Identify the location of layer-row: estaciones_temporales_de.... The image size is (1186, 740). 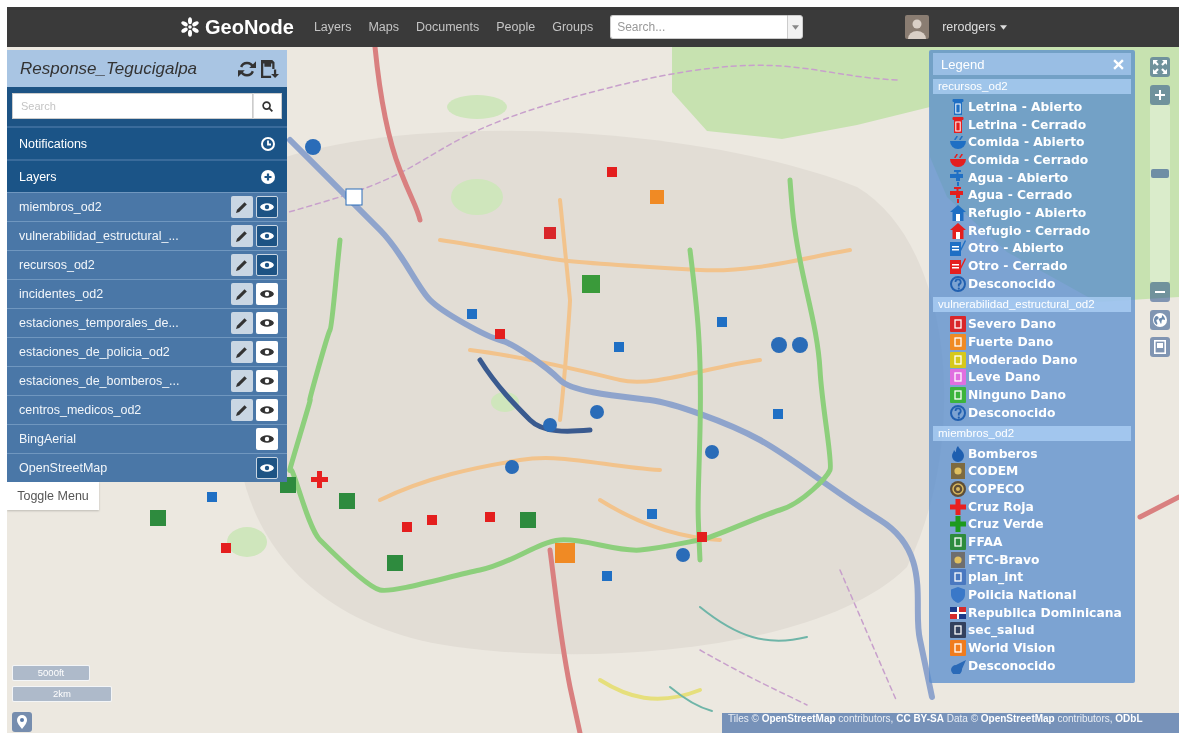
(147, 322).